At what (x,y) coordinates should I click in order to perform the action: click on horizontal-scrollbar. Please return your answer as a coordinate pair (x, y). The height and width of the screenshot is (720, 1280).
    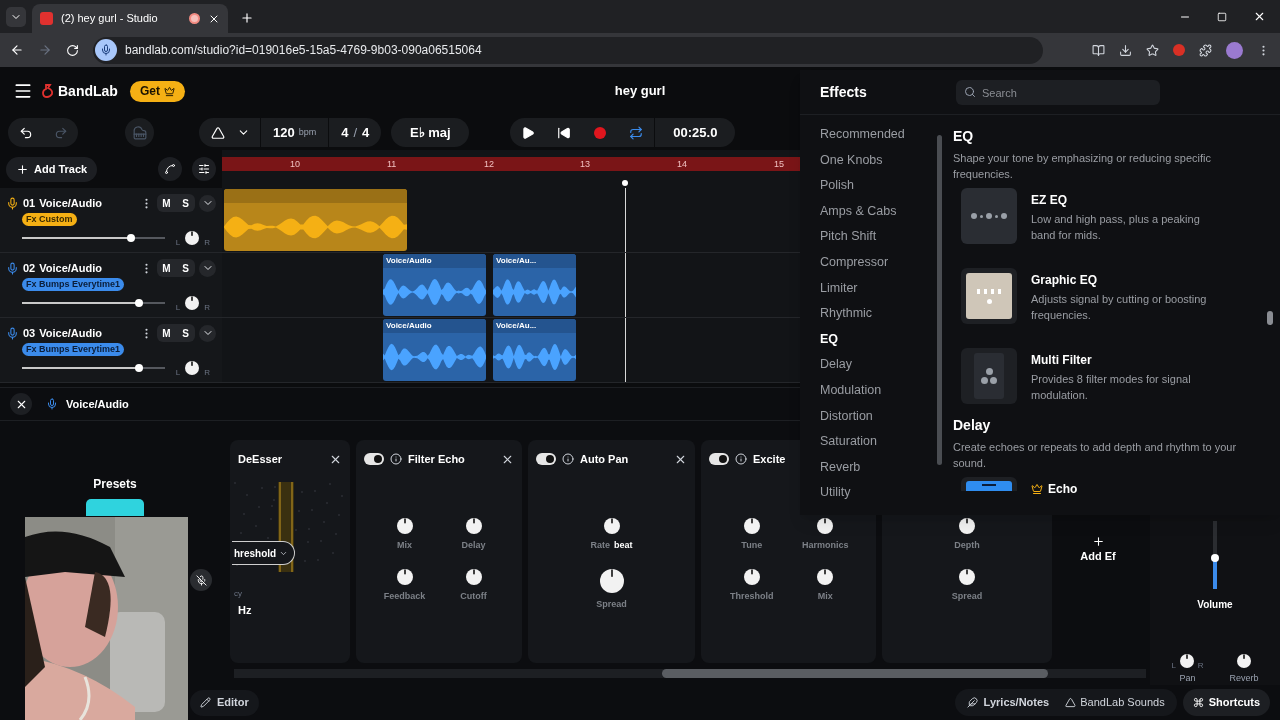
    Looking at the image, I should click on (690, 673).